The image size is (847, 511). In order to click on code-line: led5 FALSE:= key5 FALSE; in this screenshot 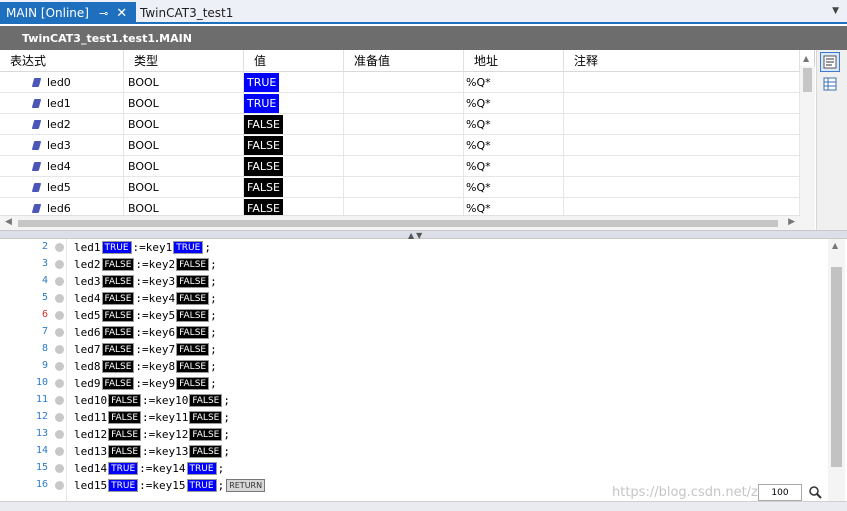, I will do `click(145, 315)`.